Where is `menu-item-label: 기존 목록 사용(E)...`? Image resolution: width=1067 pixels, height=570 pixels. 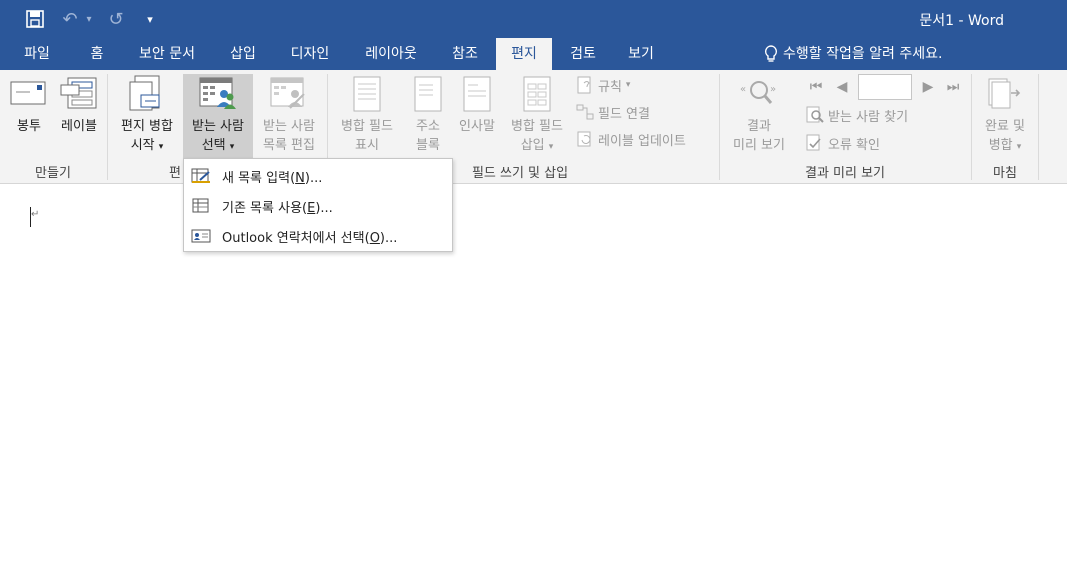
menu-item-label: 기존 목록 사용(E)... is located at coordinates (277, 206).